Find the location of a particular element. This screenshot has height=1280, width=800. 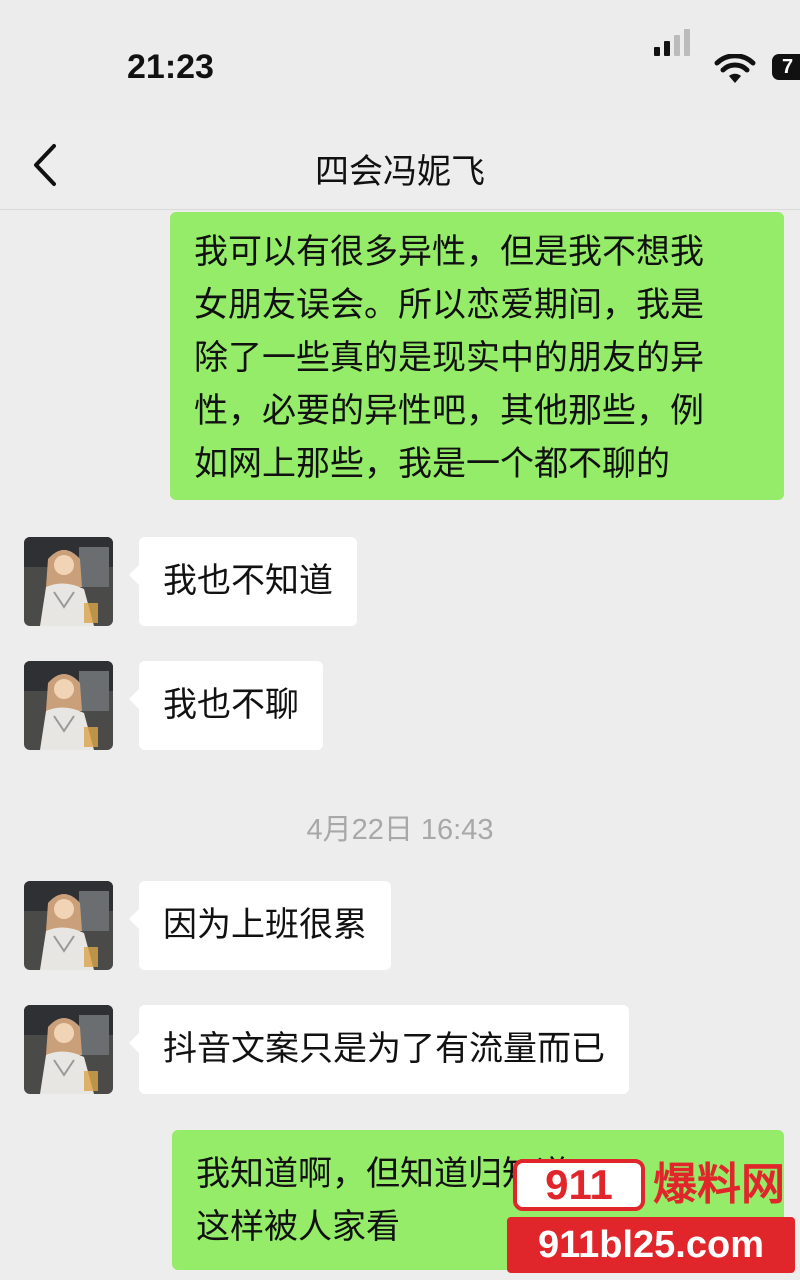

message-line: 性，必要的异性吧，其他那些，例 is located at coordinates (449, 411).